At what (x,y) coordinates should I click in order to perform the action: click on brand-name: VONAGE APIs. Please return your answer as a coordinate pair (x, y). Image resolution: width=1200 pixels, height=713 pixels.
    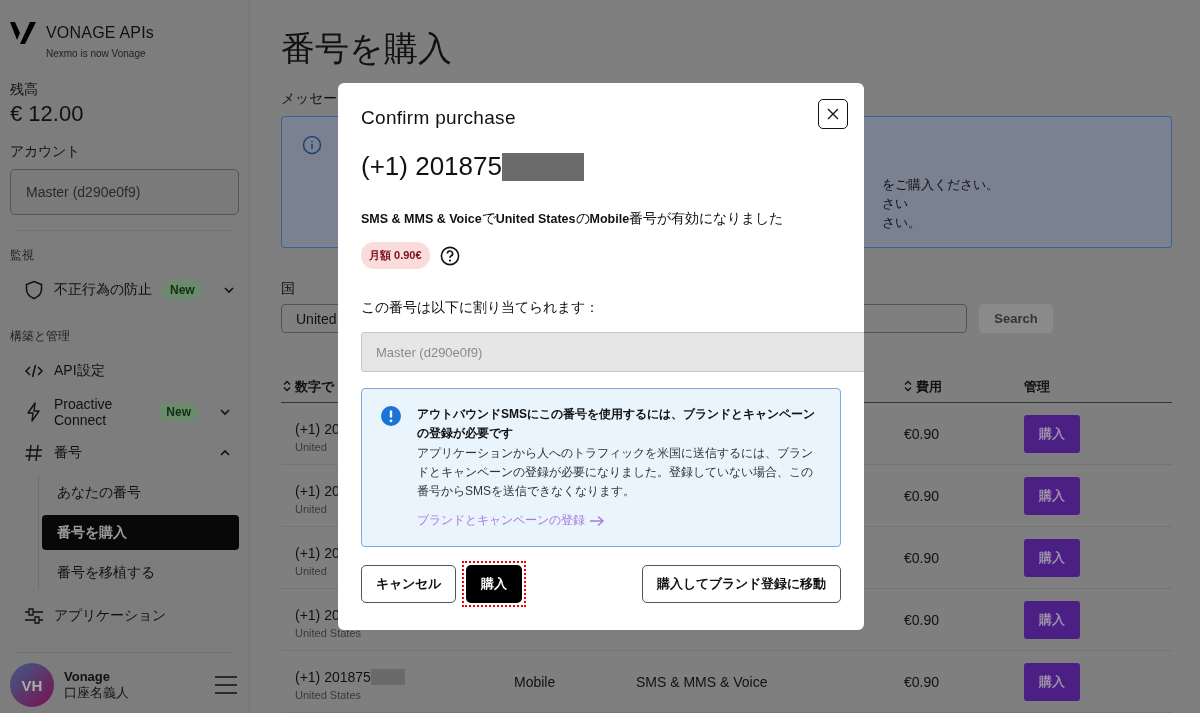
    Looking at the image, I should click on (100, 33).